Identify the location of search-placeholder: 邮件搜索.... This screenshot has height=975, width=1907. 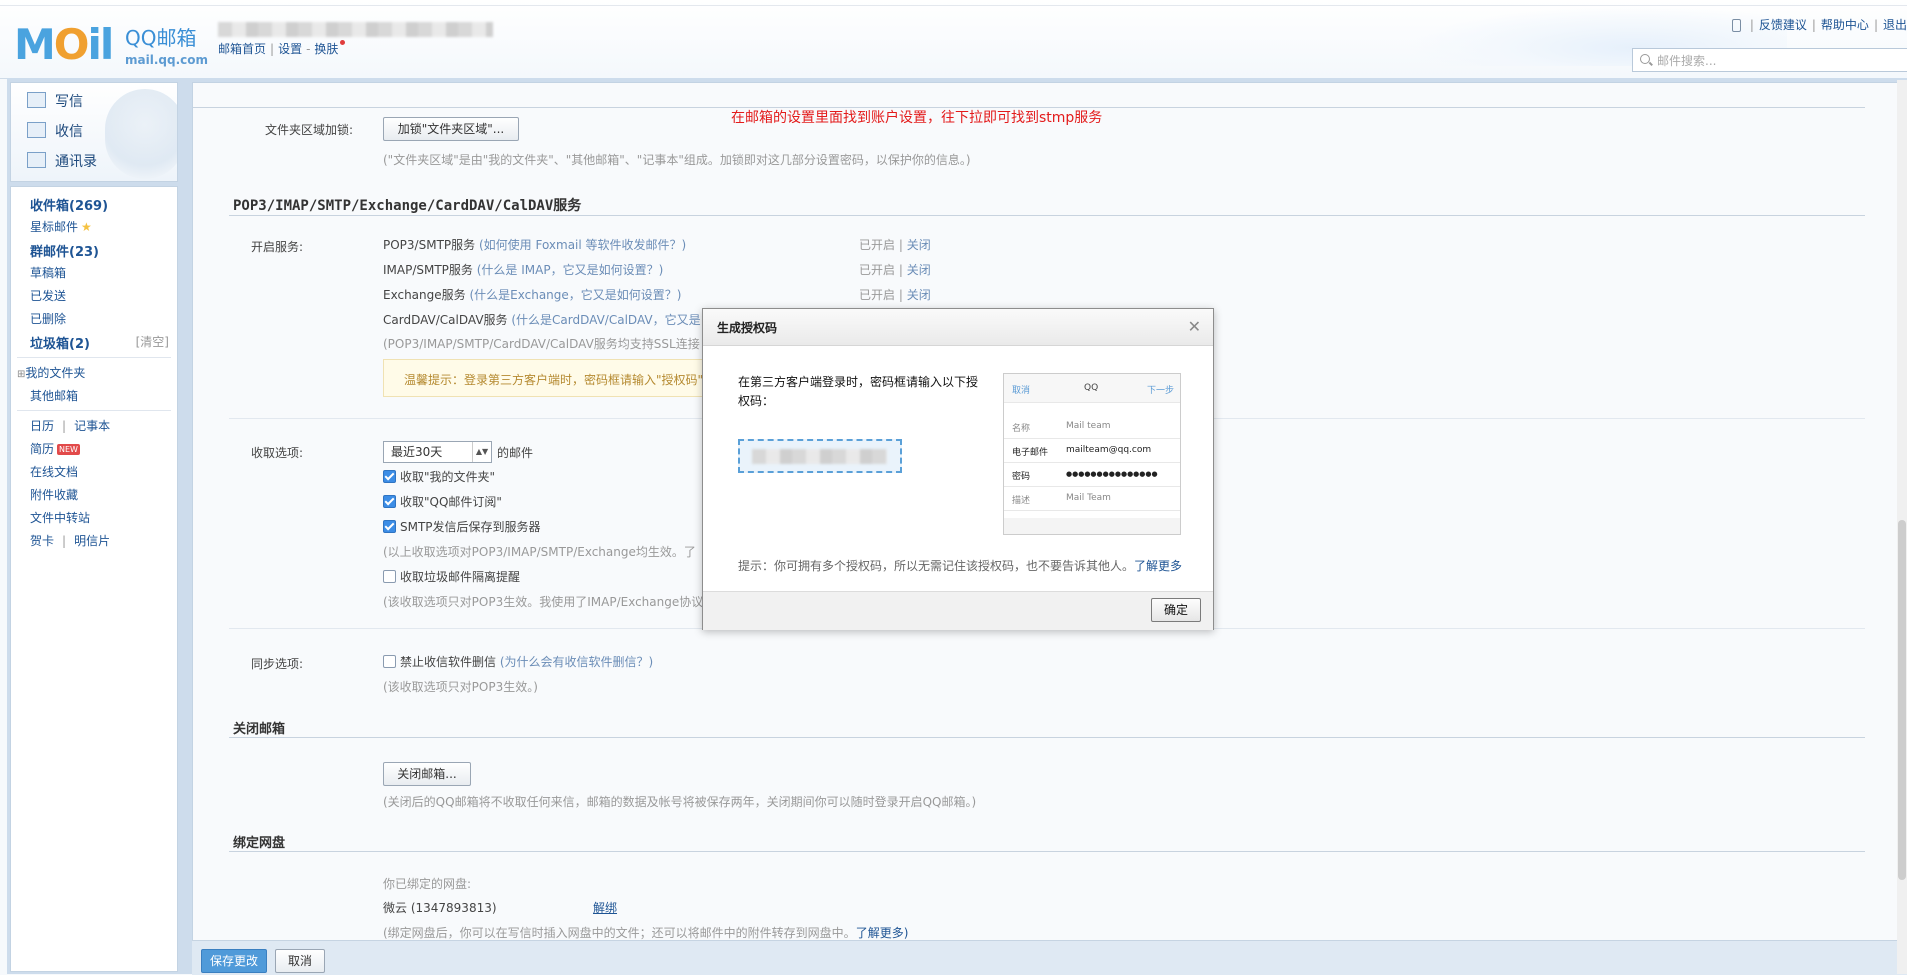
(1687, 61).